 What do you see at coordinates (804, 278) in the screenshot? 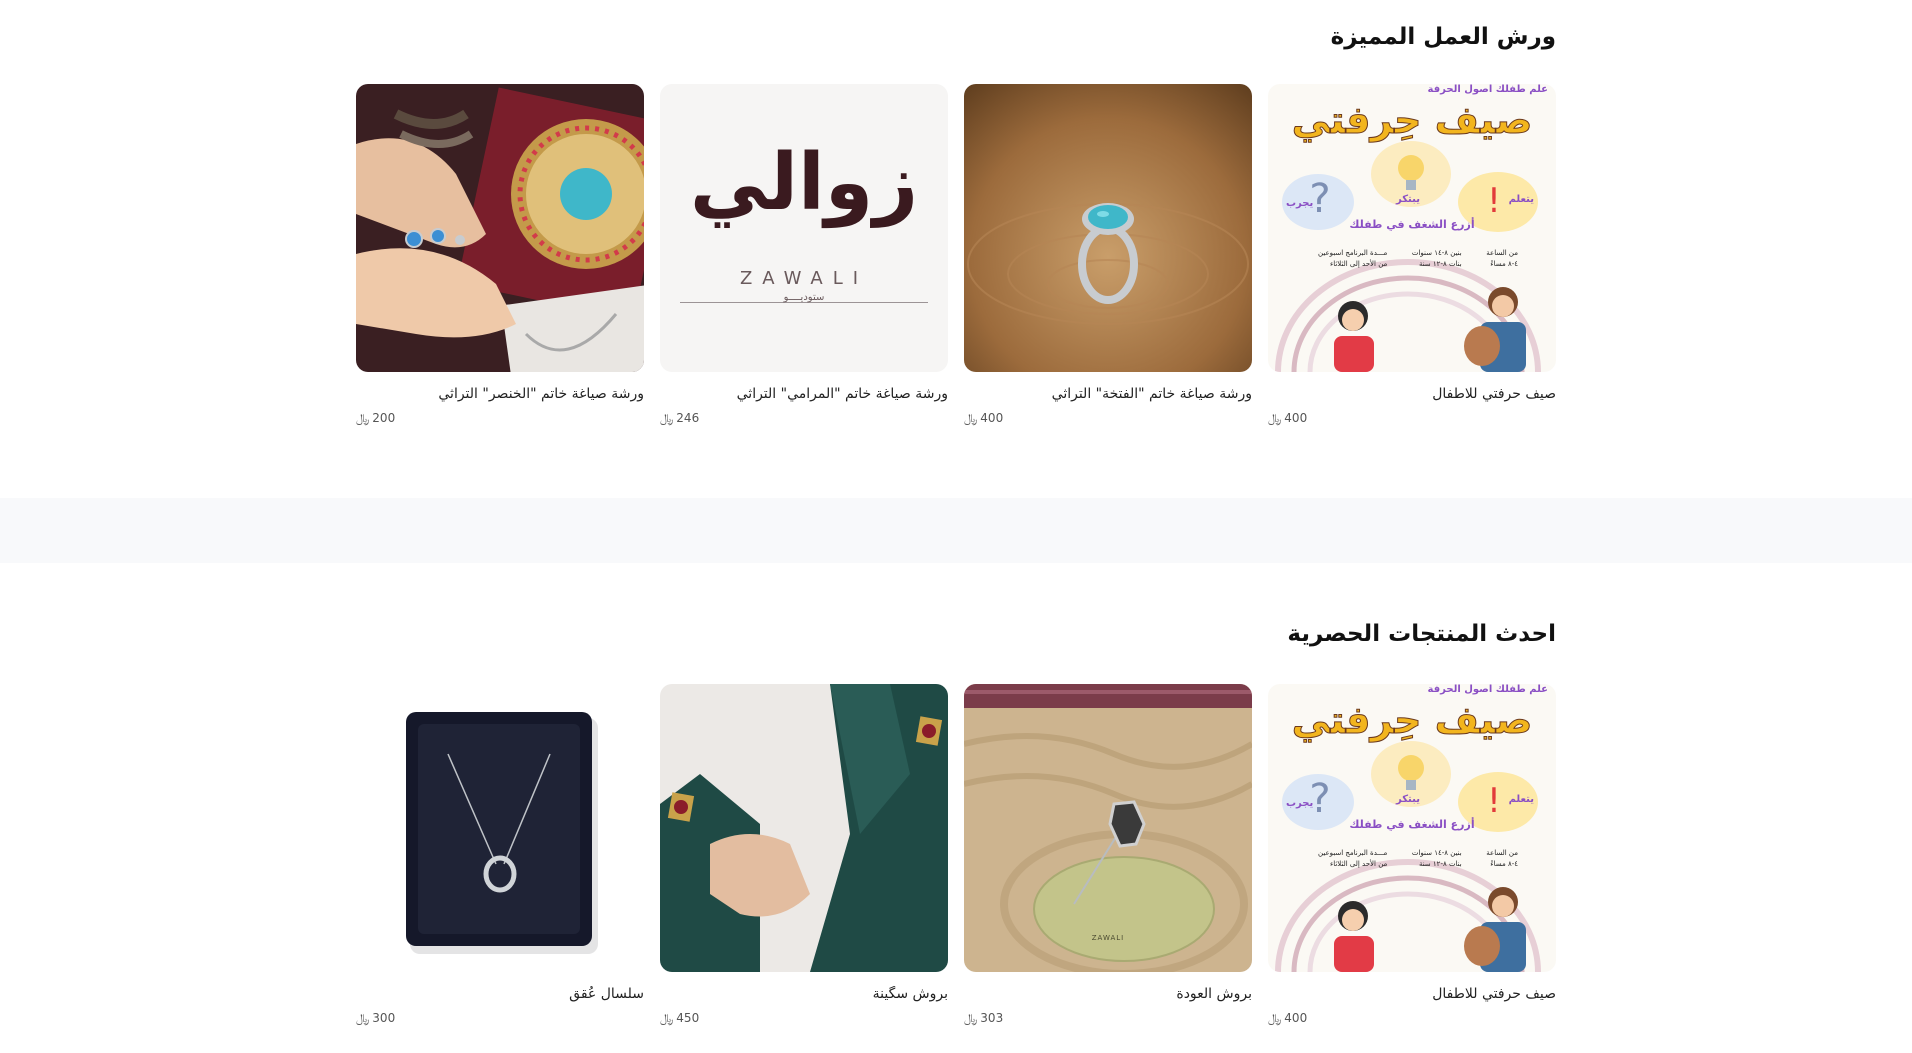
I see `zawali-logo-latin: ZAWALI` at bounding box center [804, 278].